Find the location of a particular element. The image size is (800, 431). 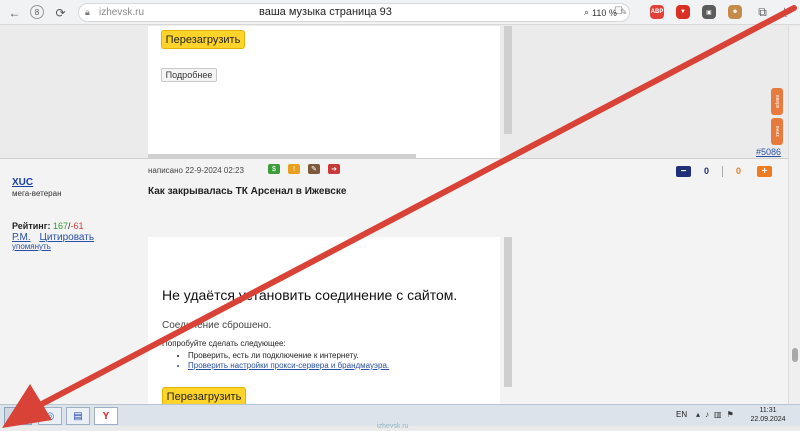

scroll-down-button: вниз is located at coordinates (777, 131).